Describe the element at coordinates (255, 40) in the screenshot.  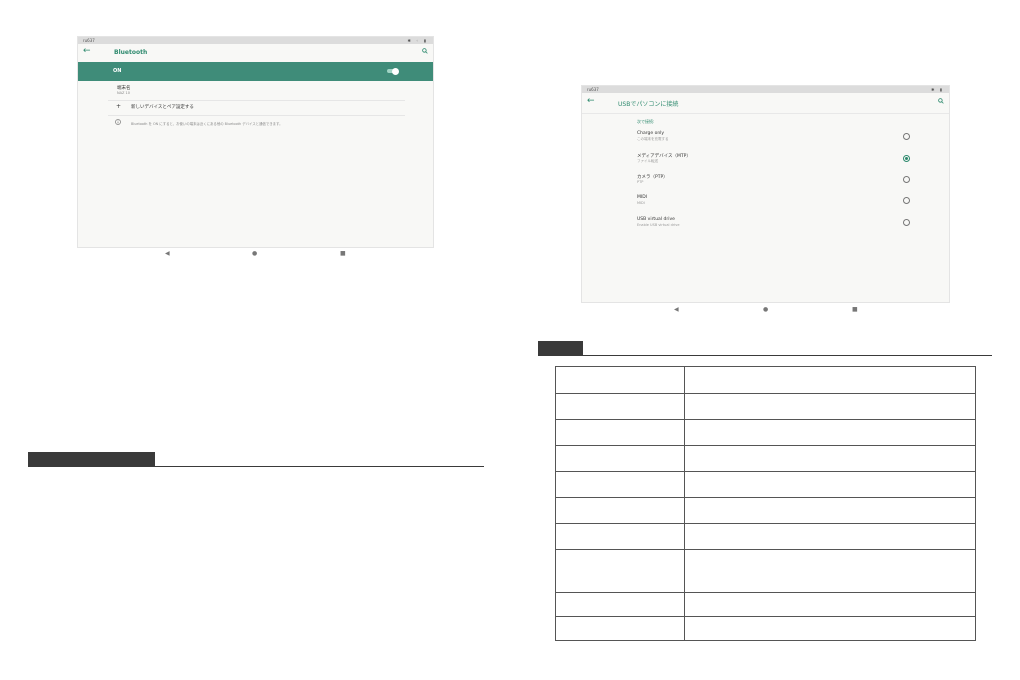
I see `status-bar: ru637 ✱ ◦ ▮` at that location.